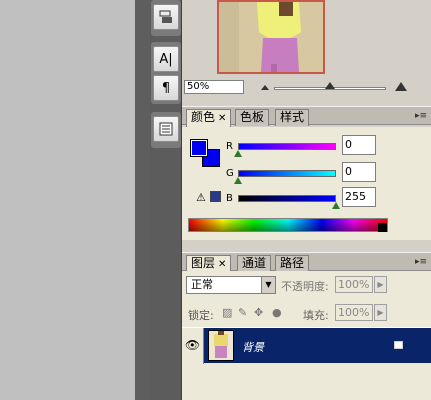 This screenshot has height=400, width=431. Describe the element at coordinates (221, 345) in the screenshot. I see `layer-thumbnail` at that location.